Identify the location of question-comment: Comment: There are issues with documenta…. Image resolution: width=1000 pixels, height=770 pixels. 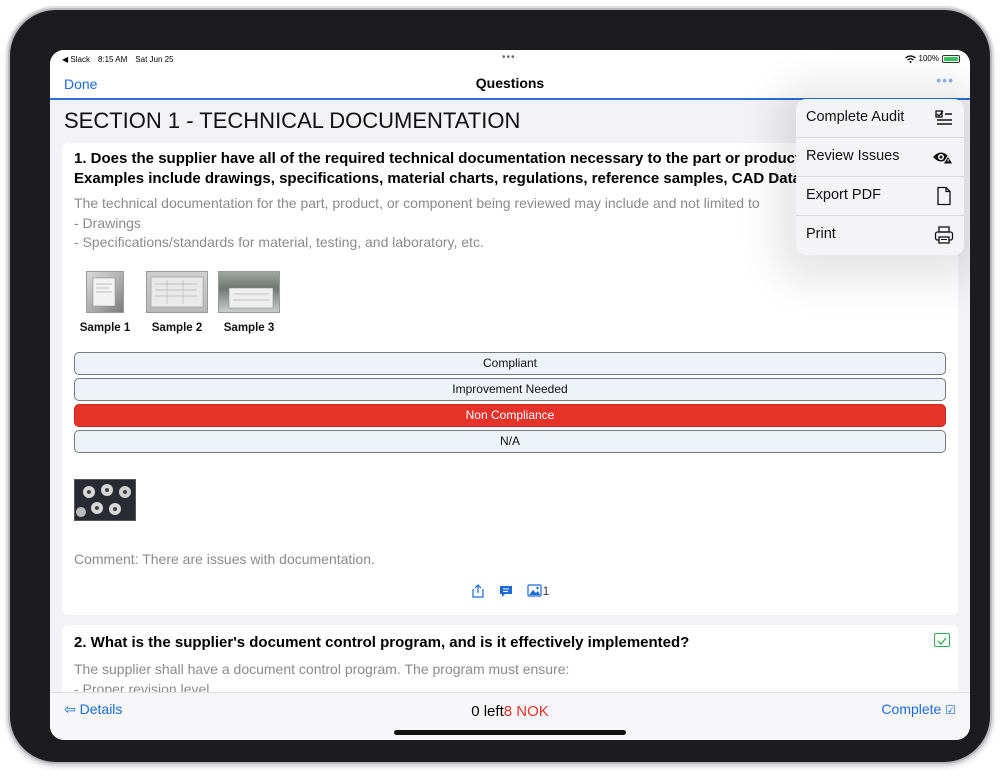
(224, 558).